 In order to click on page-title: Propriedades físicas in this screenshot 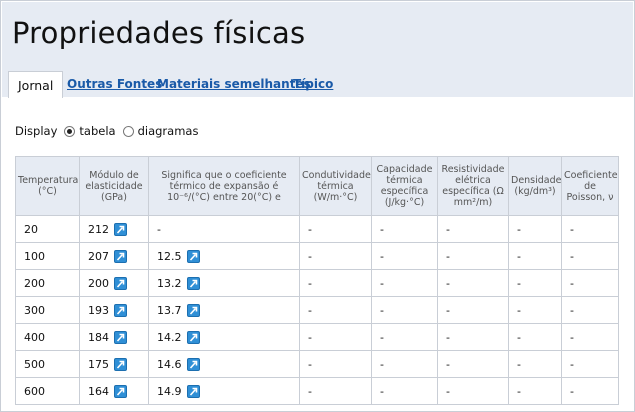, I will do `click(159, 33)`.